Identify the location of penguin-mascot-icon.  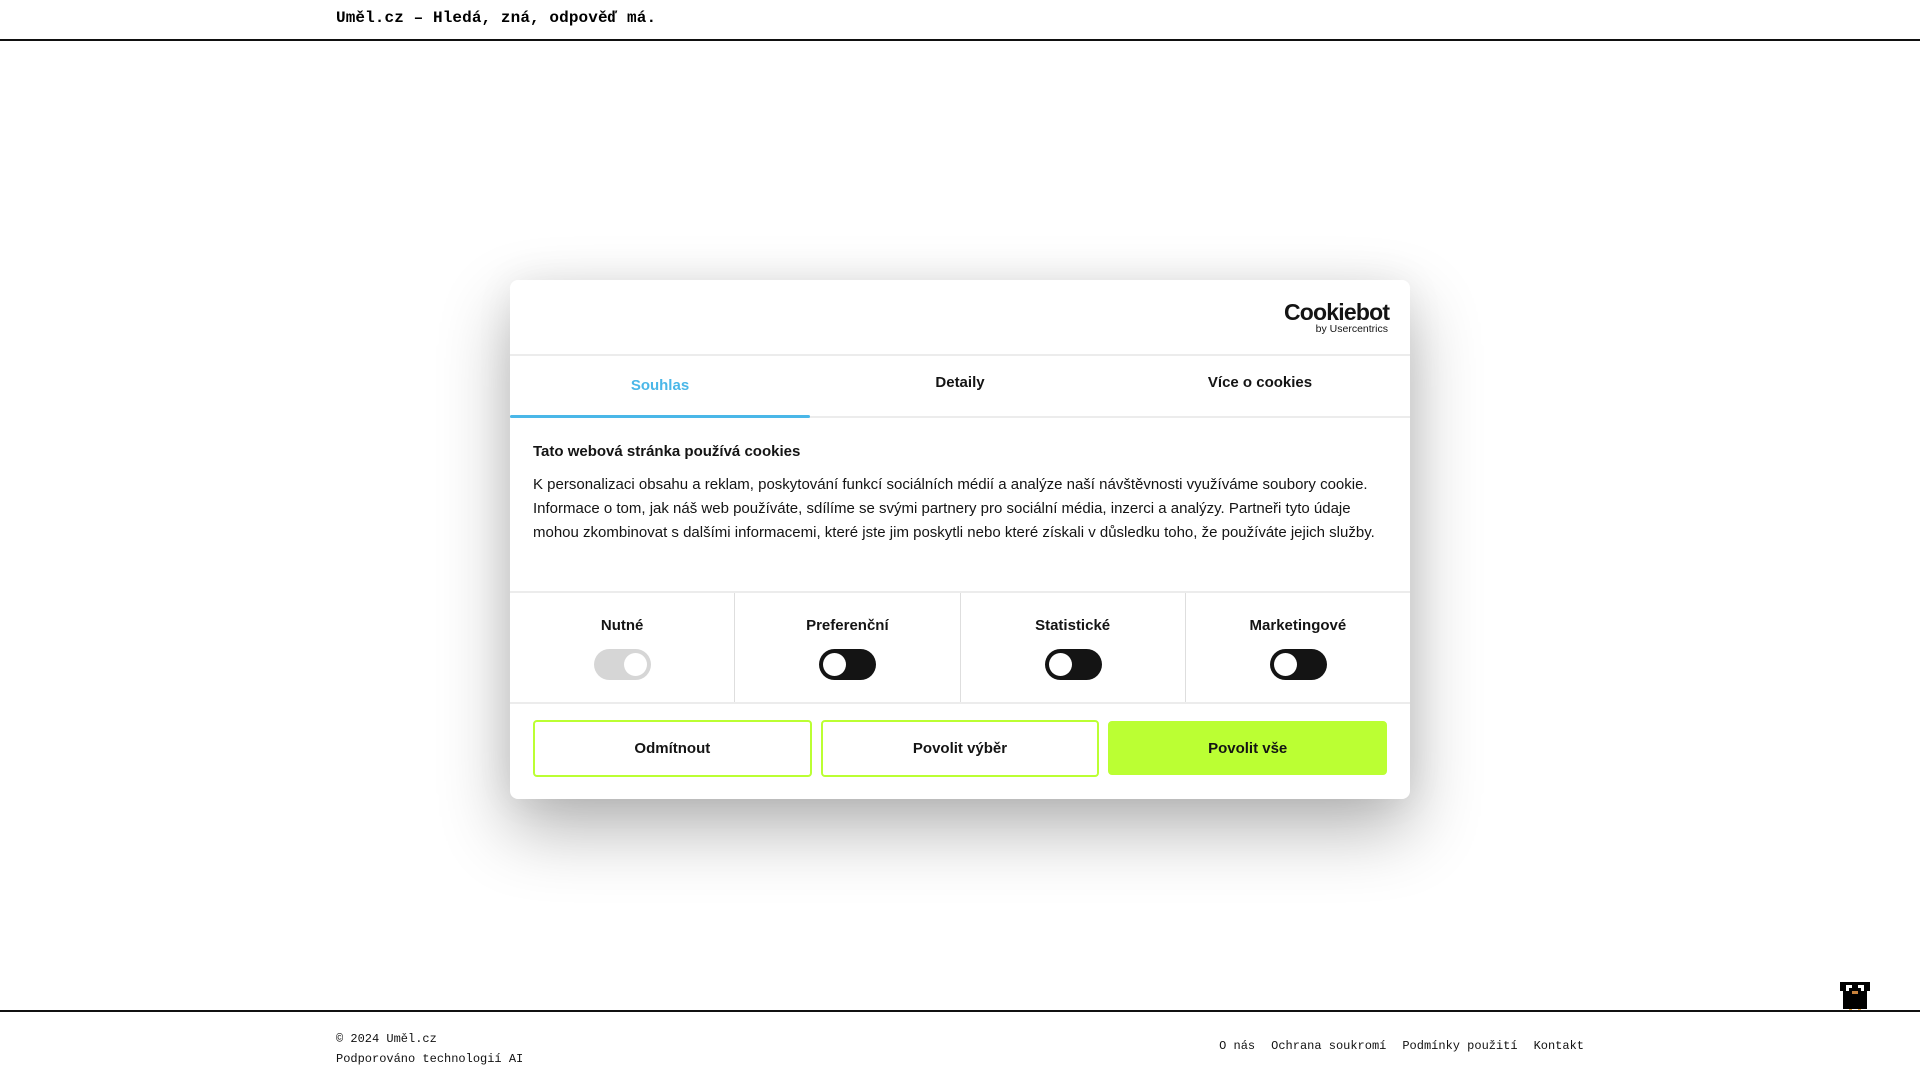
(1855, 997).